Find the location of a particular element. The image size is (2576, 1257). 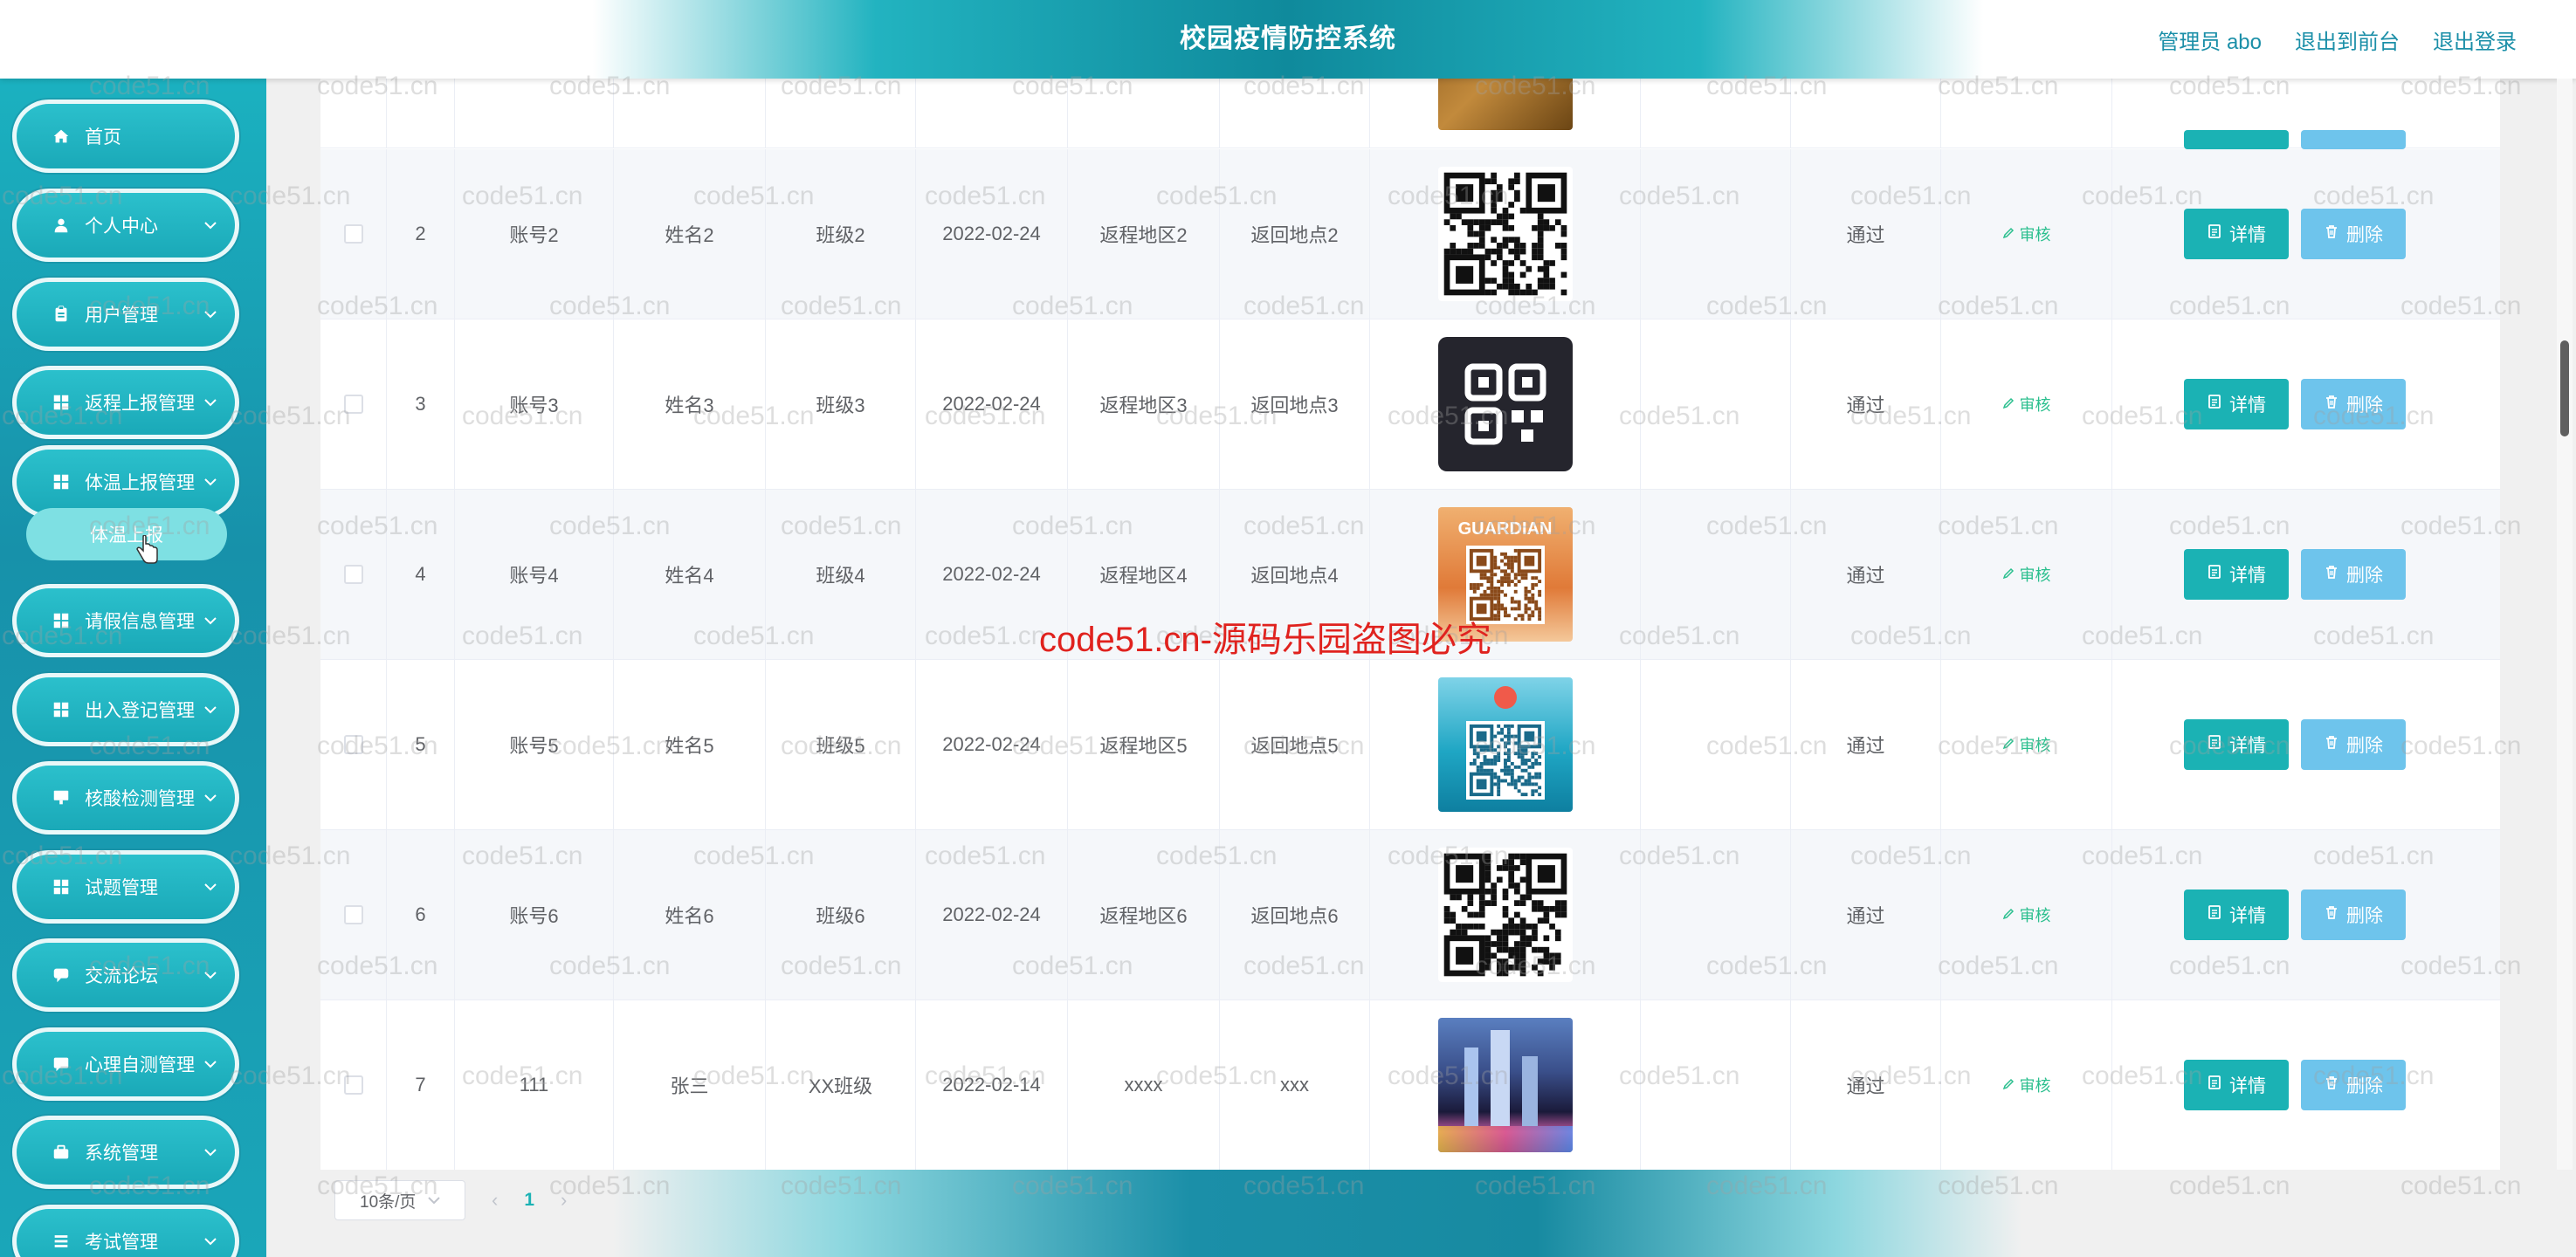

sidebar-item-6: 请假信息管理 is located at coordinates (125, 620).